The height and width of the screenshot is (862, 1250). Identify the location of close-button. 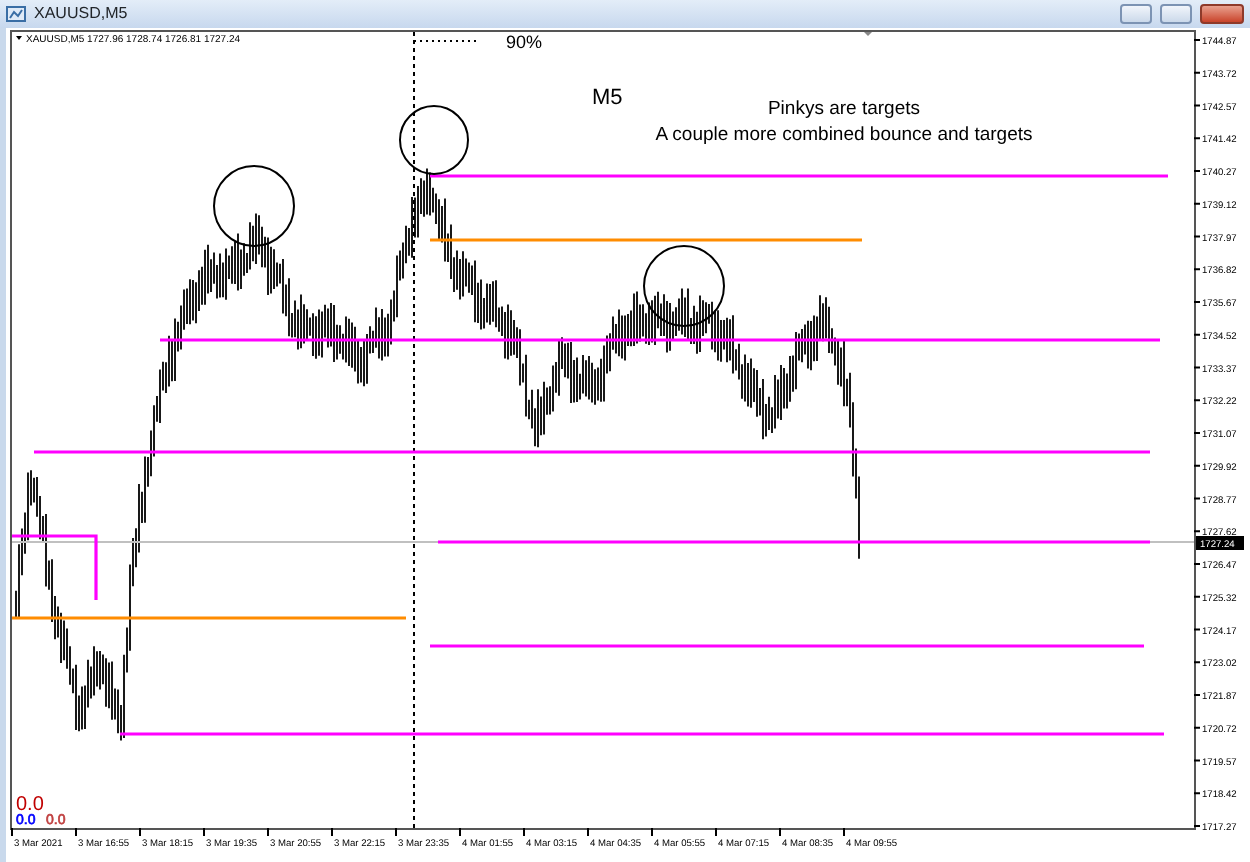
(1222, 14).